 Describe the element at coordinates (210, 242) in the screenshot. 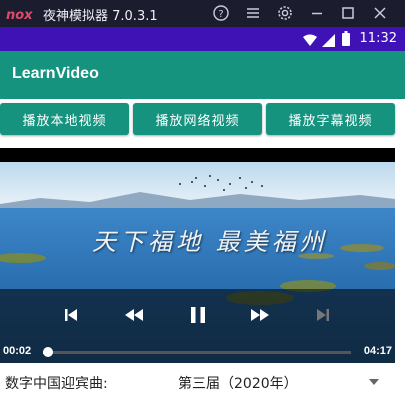

I see `video-caption-overlay: 天下福地 最美福州` at that location.